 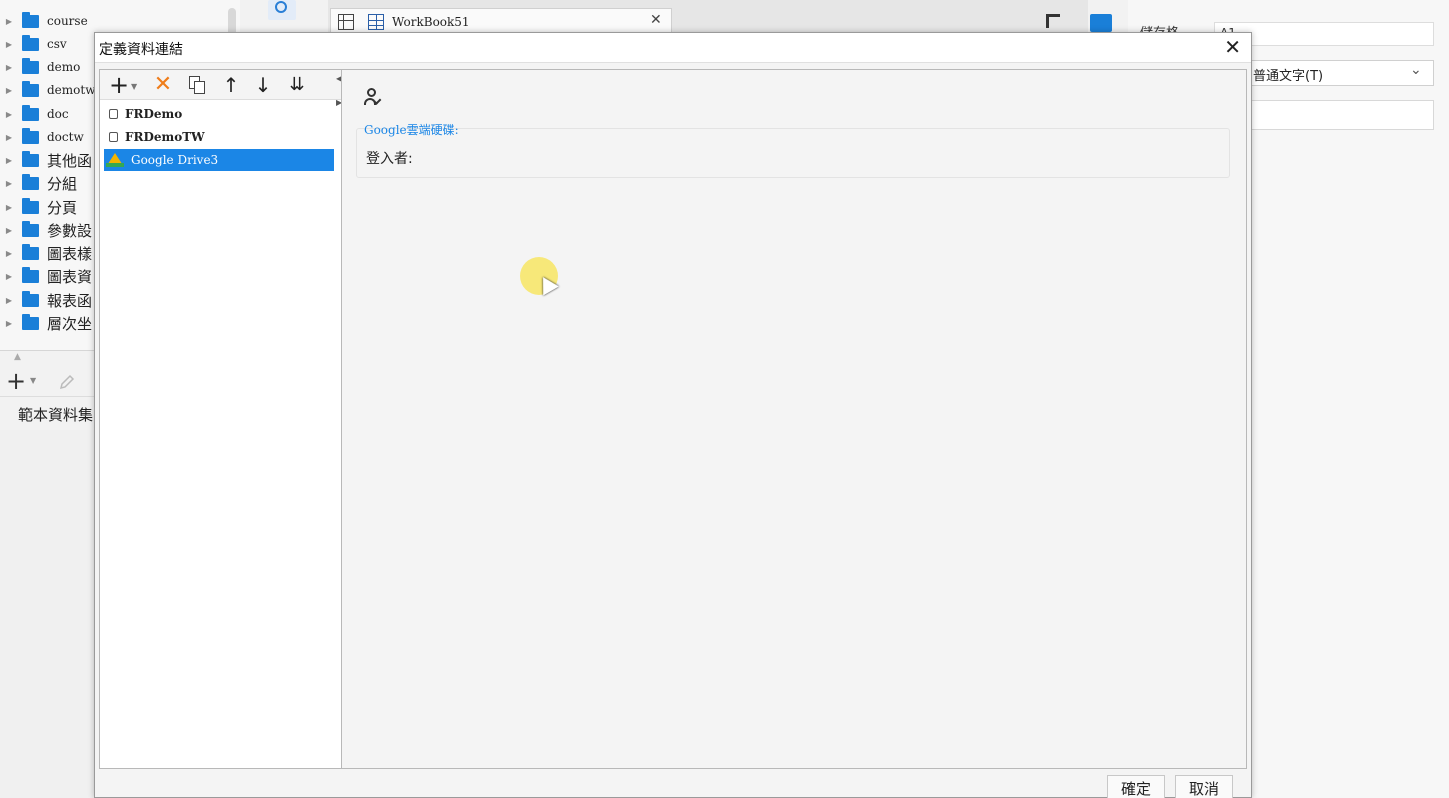 What do you see at coordinates (673, 784) in the screenshot?
I see `dialog-footer: 確定 取消` at bounding box center [673, 784].